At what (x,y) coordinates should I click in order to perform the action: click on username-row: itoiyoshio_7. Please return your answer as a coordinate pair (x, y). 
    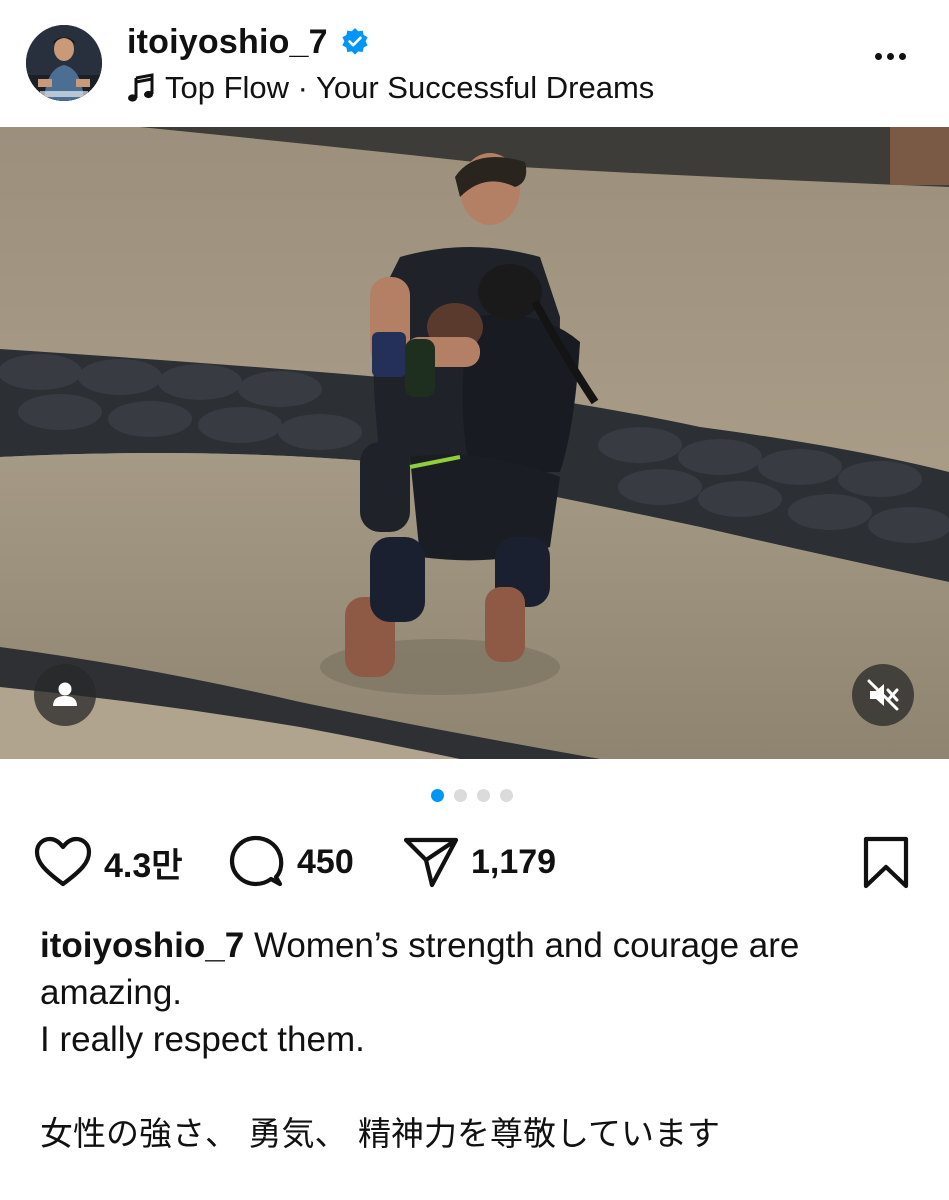
    Looking at the image, I should click on (248, 42).